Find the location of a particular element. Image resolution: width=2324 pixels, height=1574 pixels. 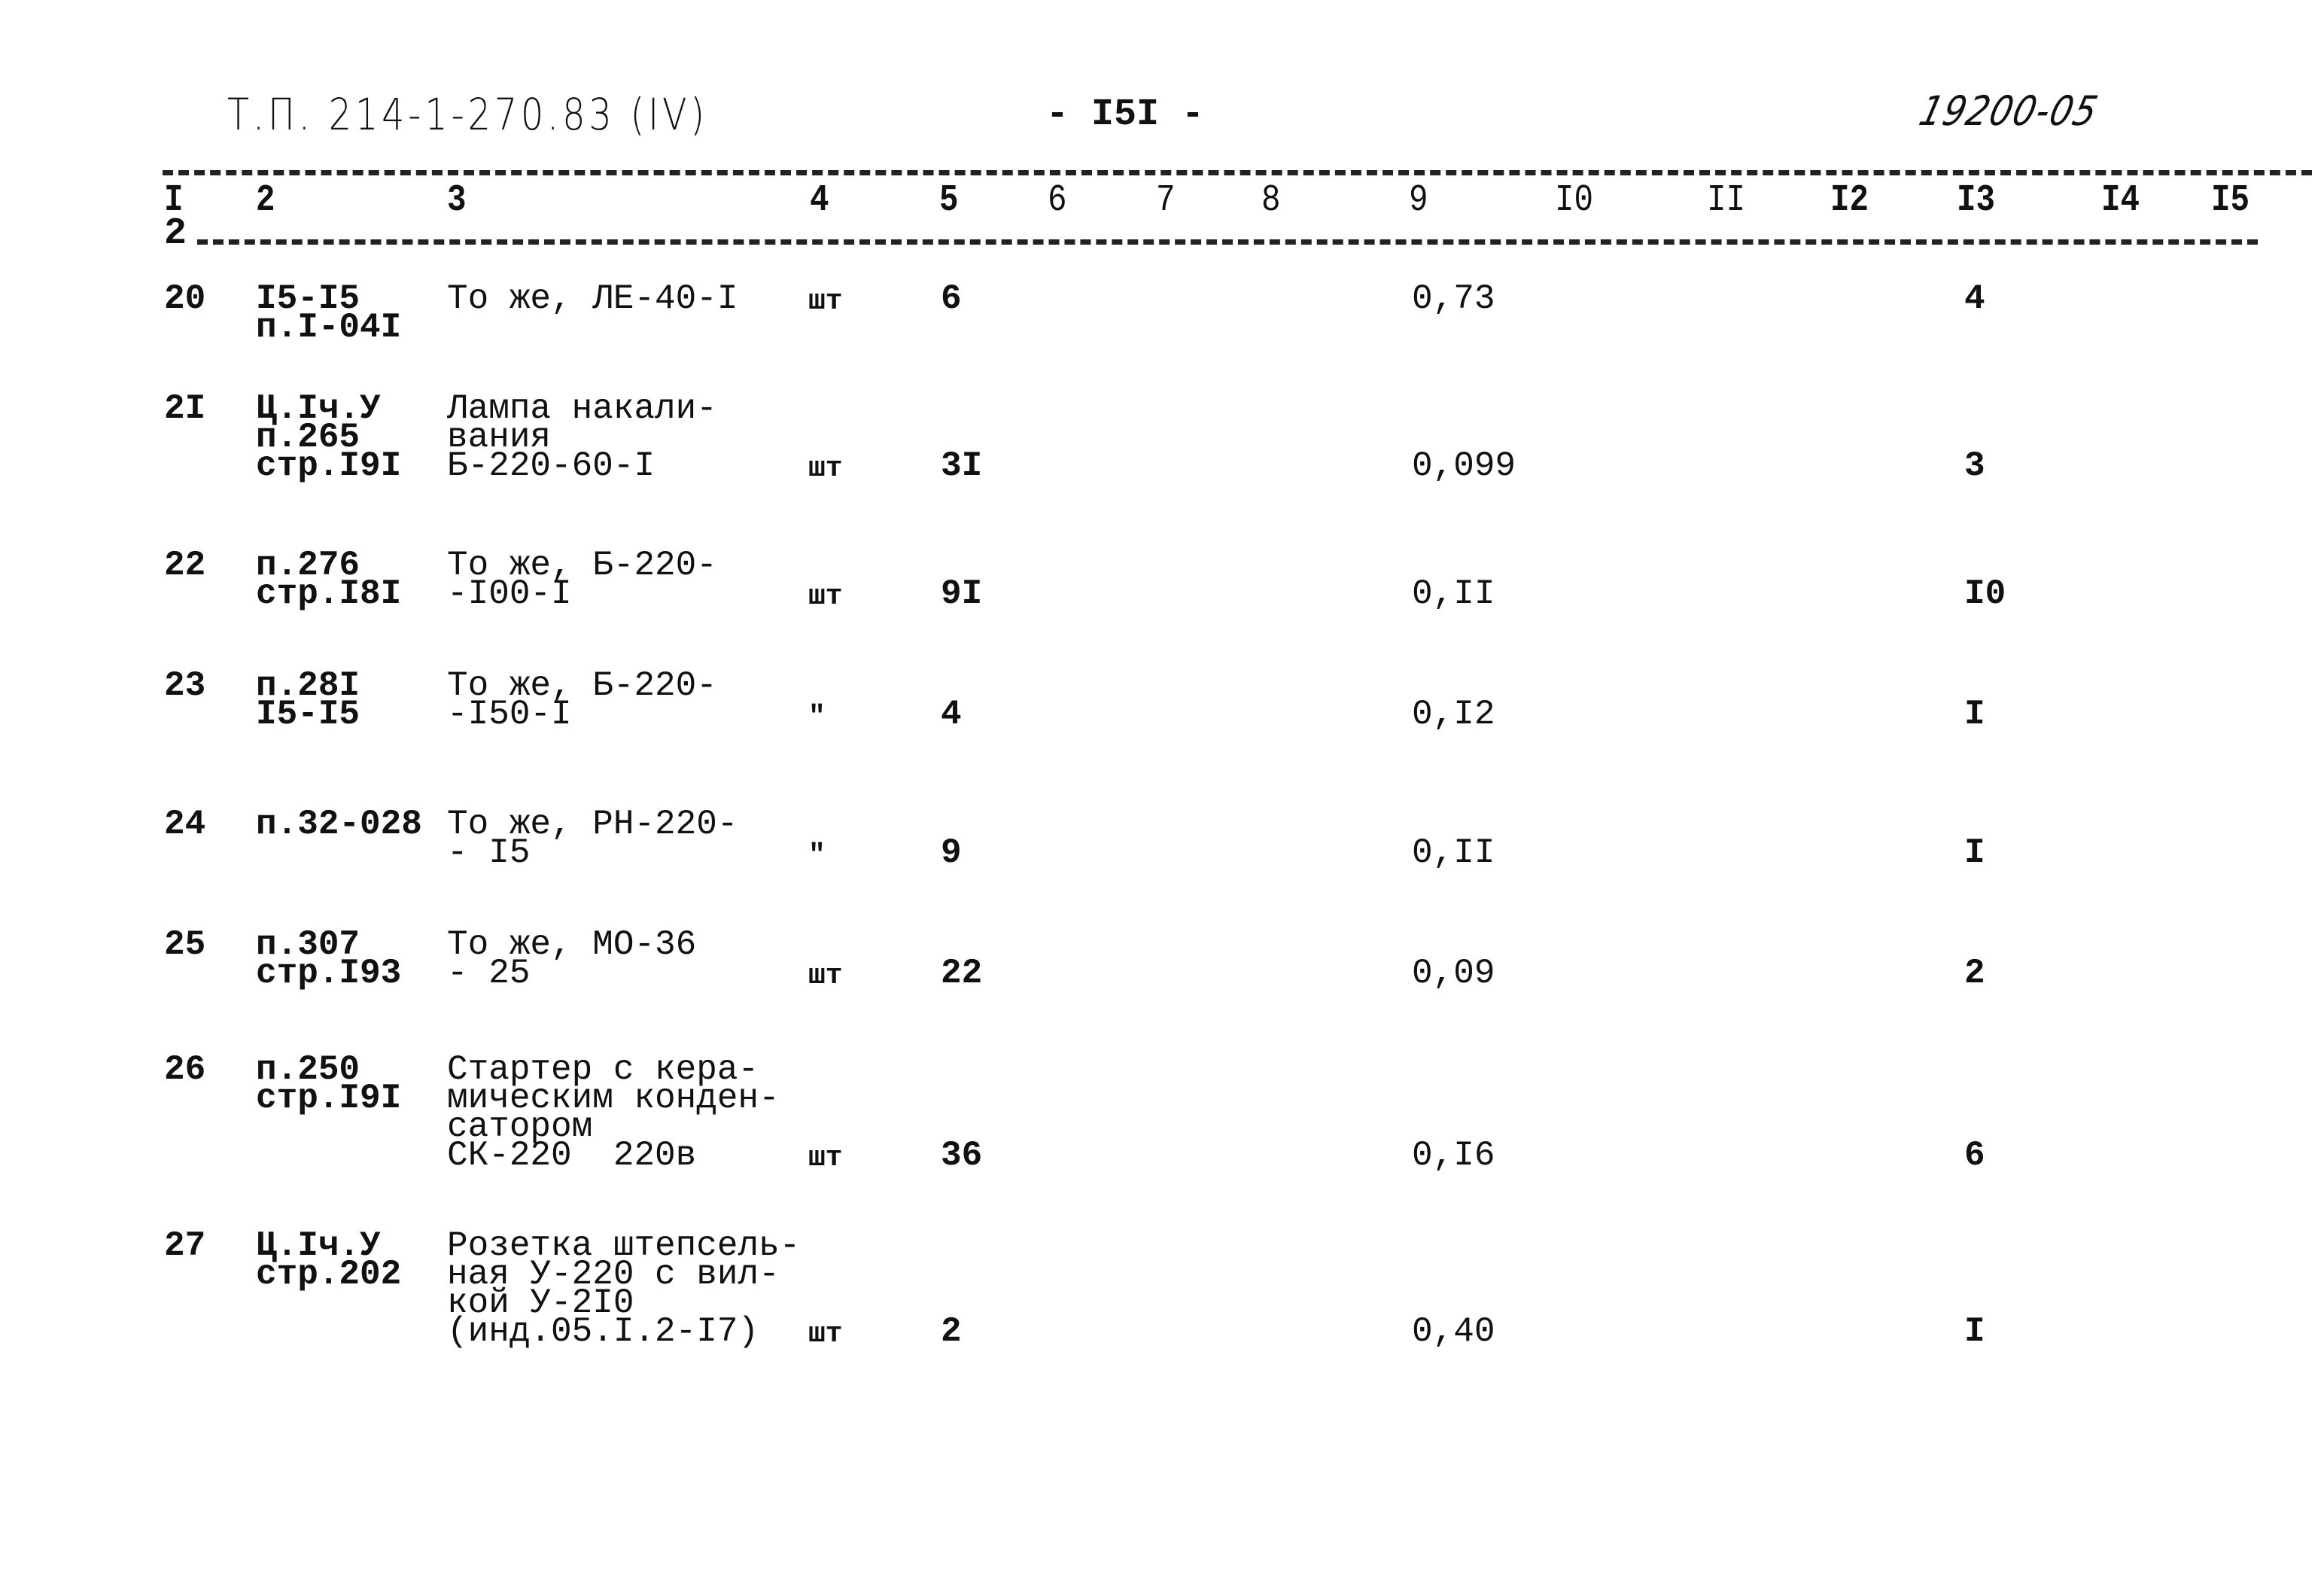

quantity: 3I is located at coordinates (962, 466).